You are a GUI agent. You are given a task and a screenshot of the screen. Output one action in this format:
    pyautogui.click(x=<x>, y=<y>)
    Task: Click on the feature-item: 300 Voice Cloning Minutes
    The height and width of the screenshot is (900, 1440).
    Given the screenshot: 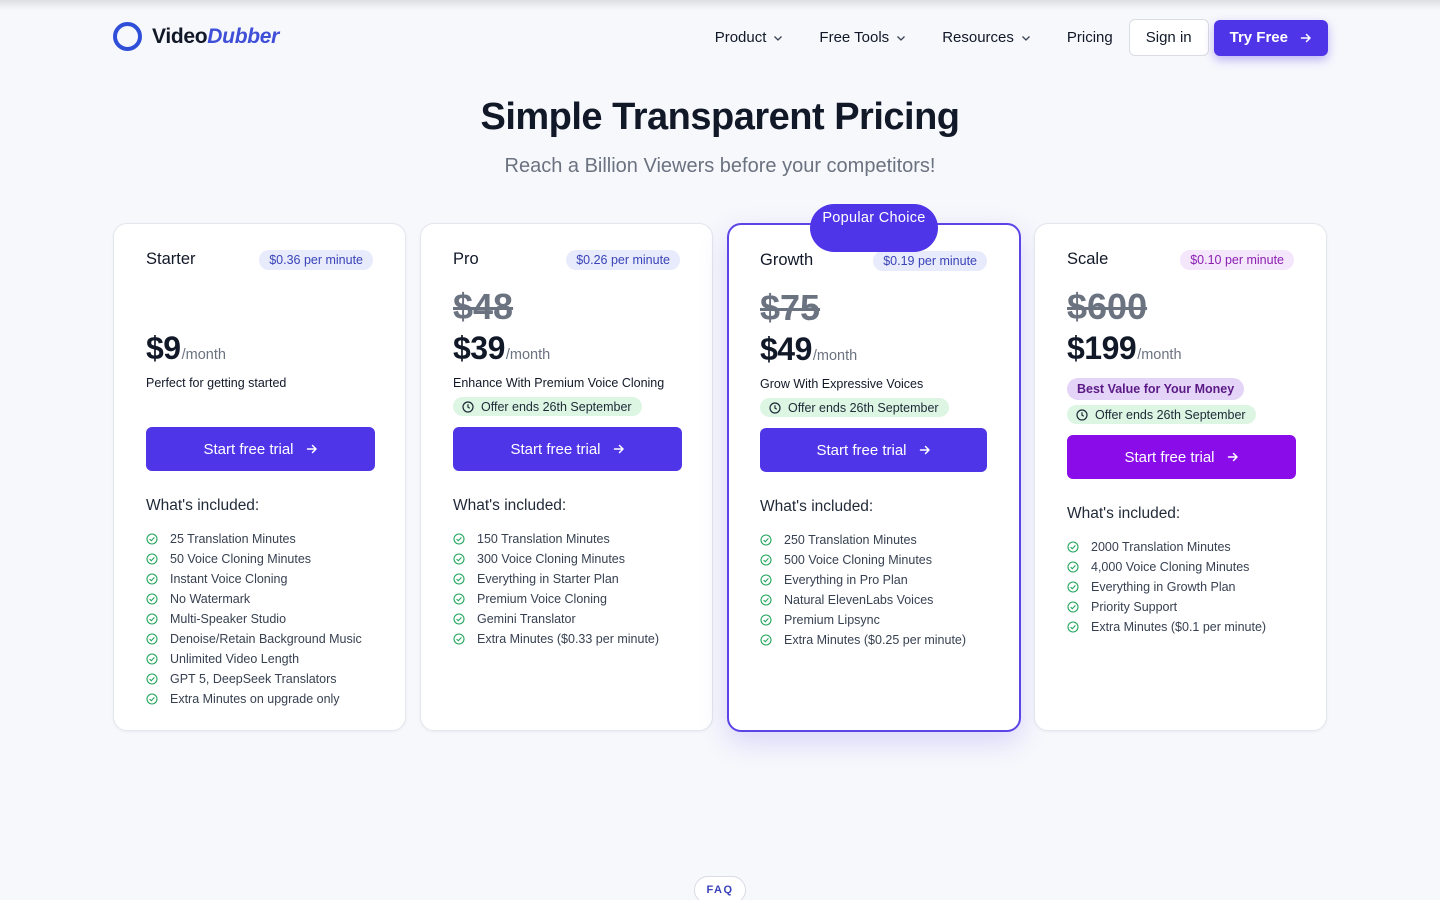 What is the action you would take?
    pyautogui.click(x=556, y=559)
    